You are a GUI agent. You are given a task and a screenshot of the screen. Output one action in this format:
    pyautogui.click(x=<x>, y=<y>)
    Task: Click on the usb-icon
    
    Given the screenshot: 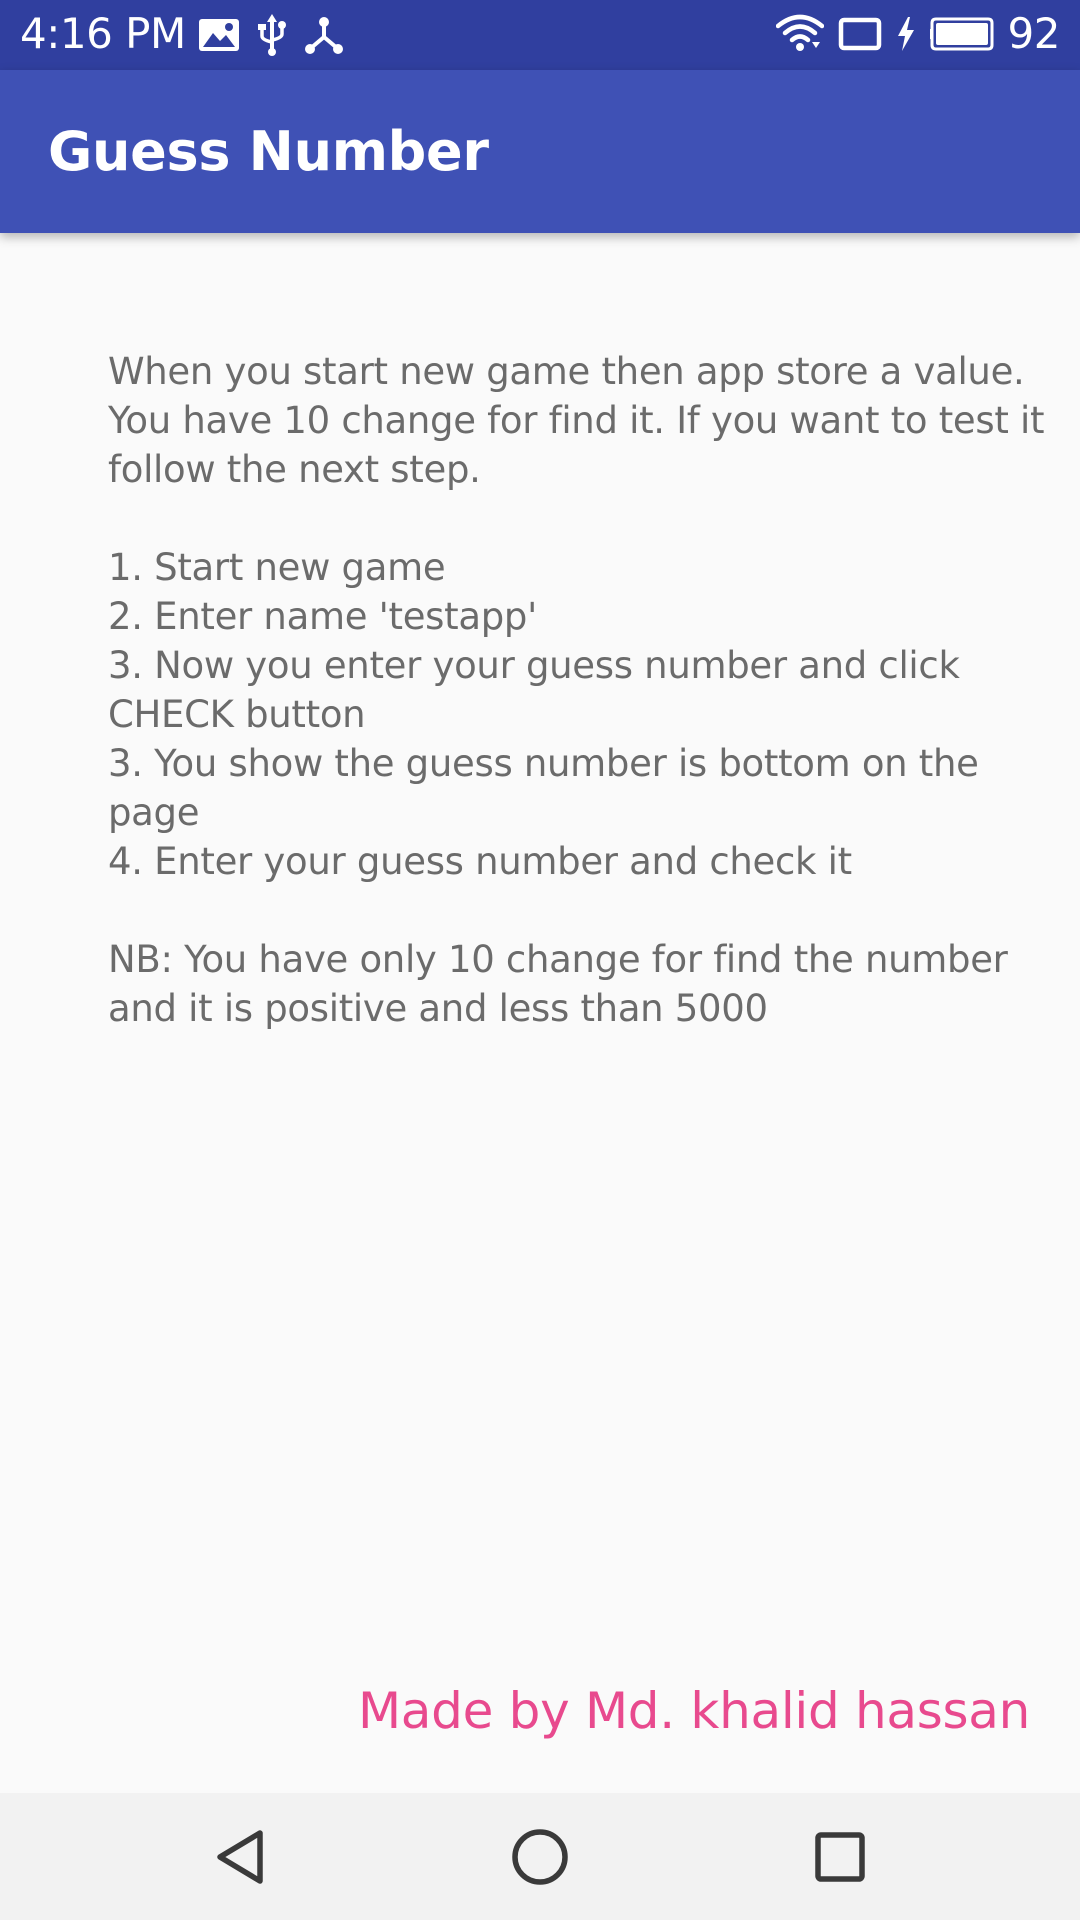 What is the action you would take?
    pyautogui.click(x=272, y=35)
    